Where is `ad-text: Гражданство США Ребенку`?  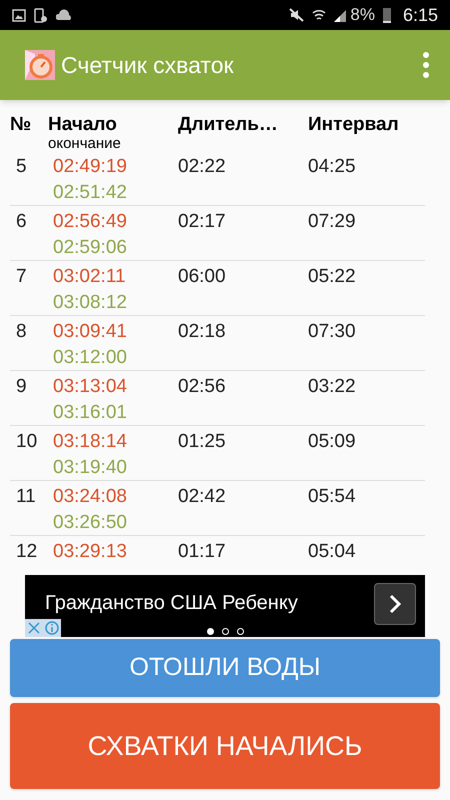 ad-text: Гражданство США Ребенку is located at coordinates (209, 603).